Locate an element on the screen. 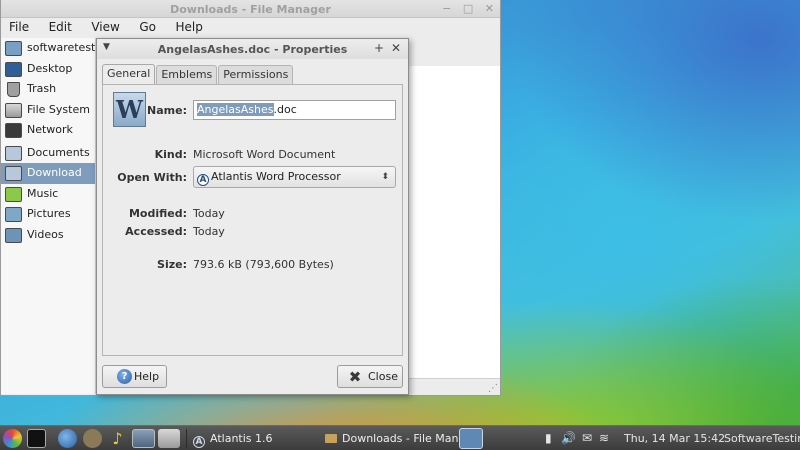 The image size is (800, 450). minimize-icon: − is located at coordinates (446, 8).